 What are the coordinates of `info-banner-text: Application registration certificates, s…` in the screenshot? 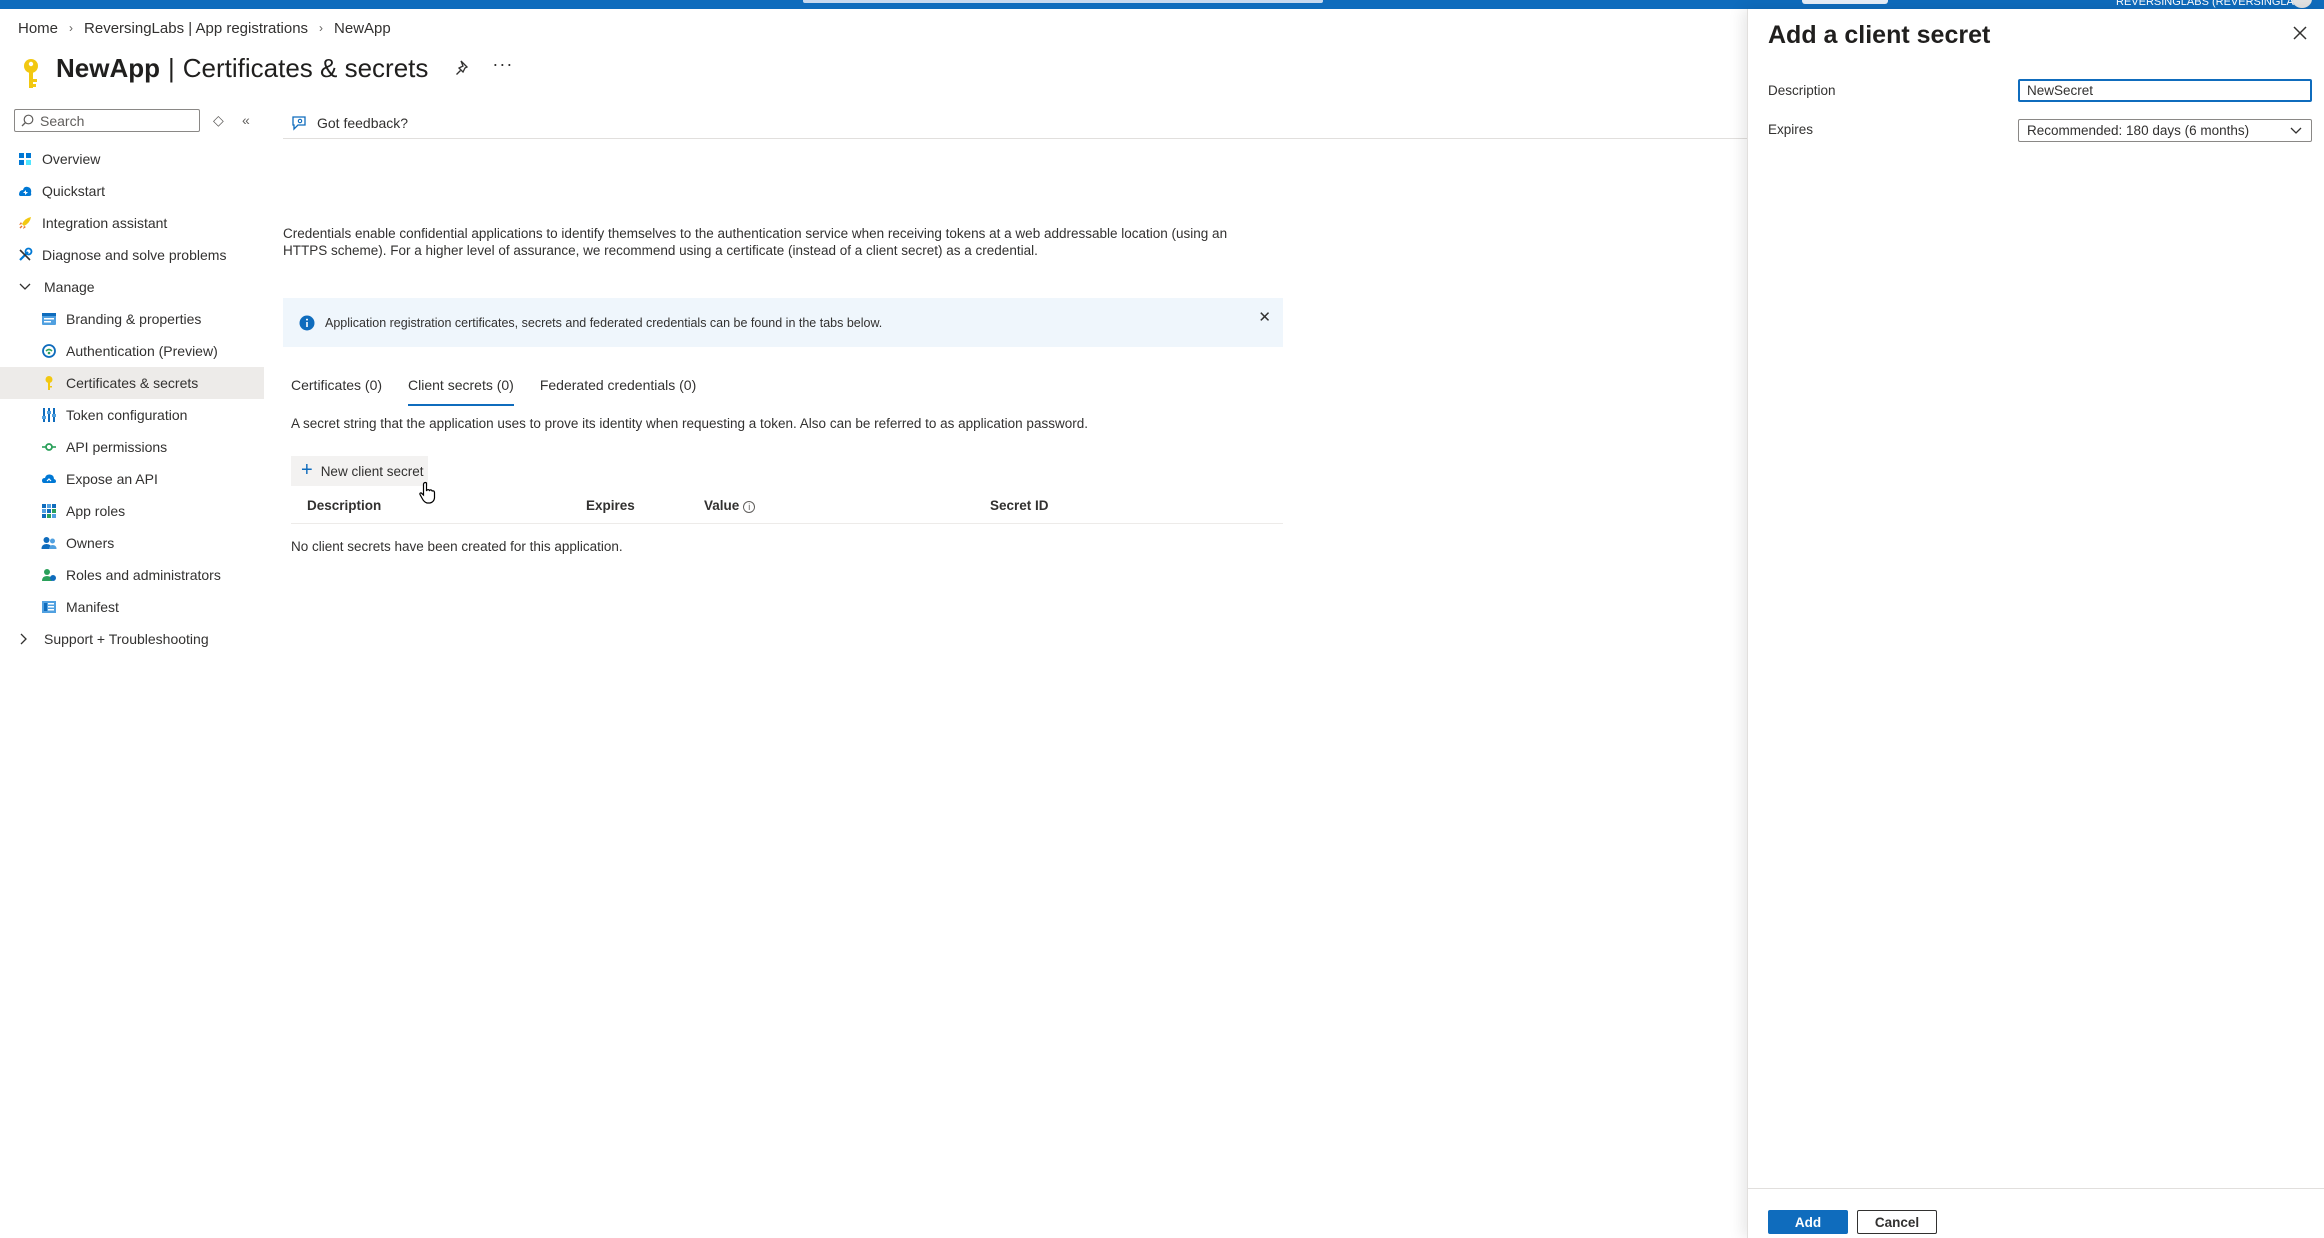 It's located at (604, 322).